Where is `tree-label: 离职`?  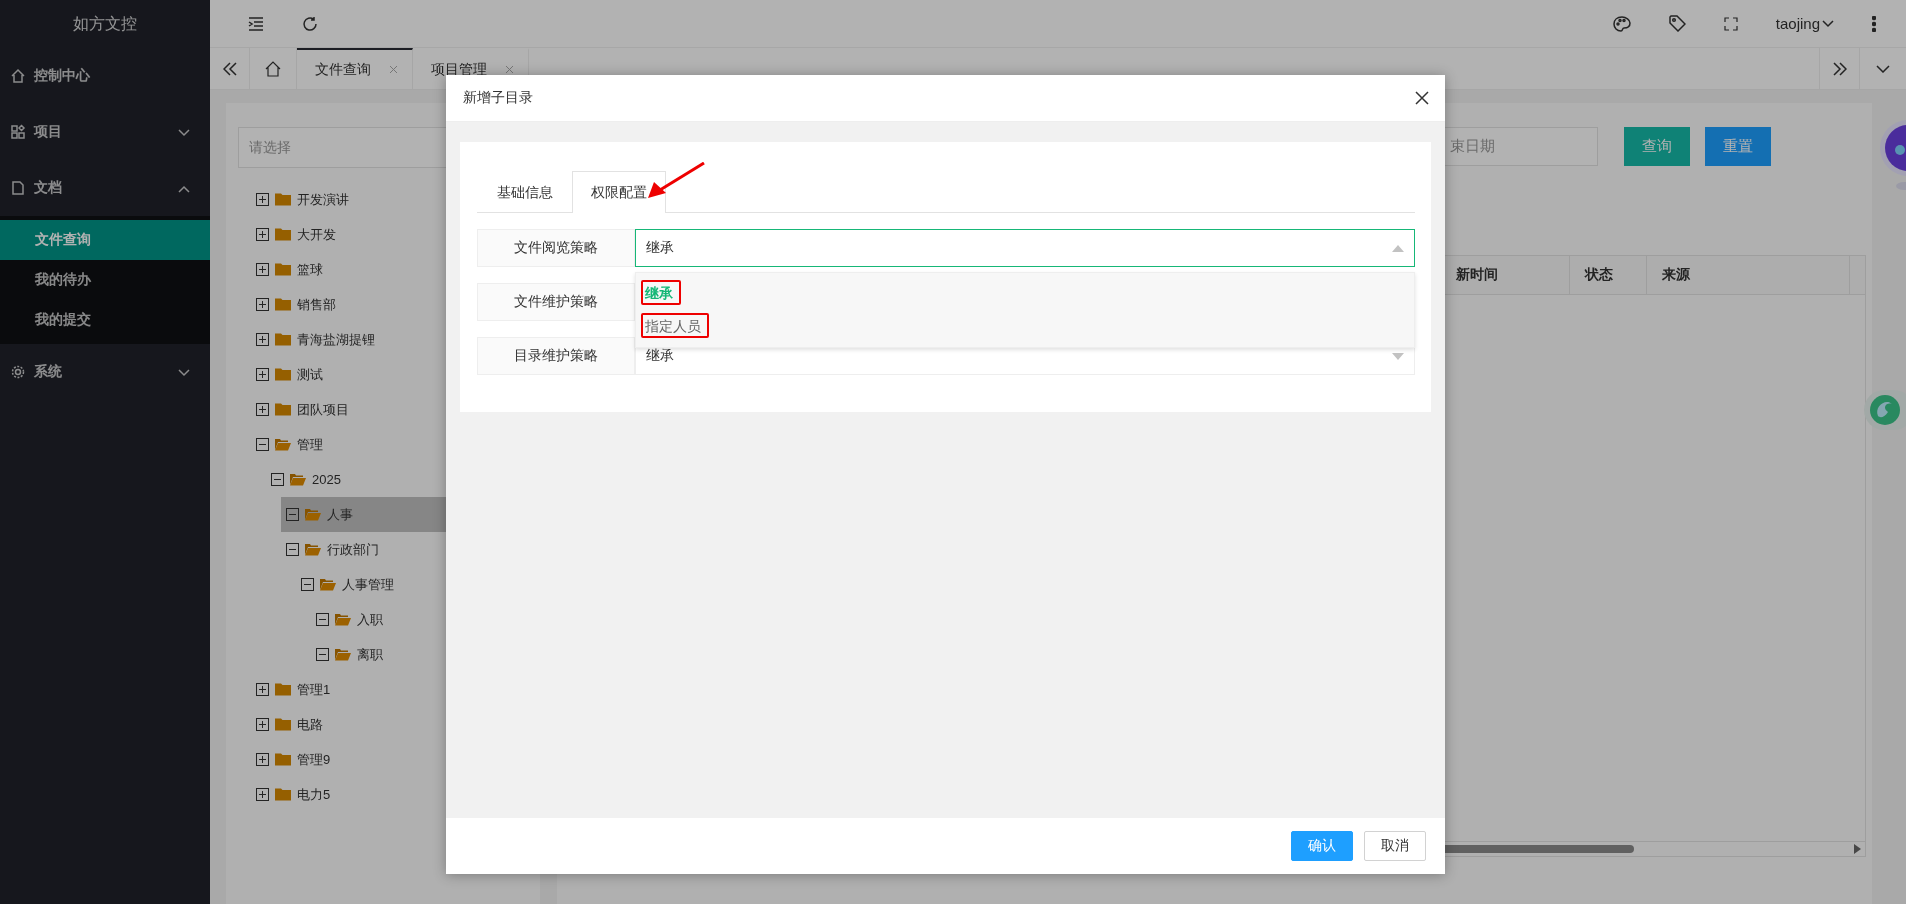
tree-label: 离职 is located at coordinates (370, 654).